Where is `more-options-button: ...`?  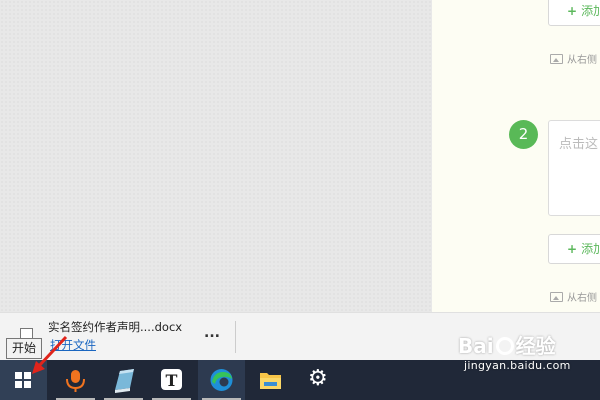 more-options-button: ... is located at coordinates (212, 335).